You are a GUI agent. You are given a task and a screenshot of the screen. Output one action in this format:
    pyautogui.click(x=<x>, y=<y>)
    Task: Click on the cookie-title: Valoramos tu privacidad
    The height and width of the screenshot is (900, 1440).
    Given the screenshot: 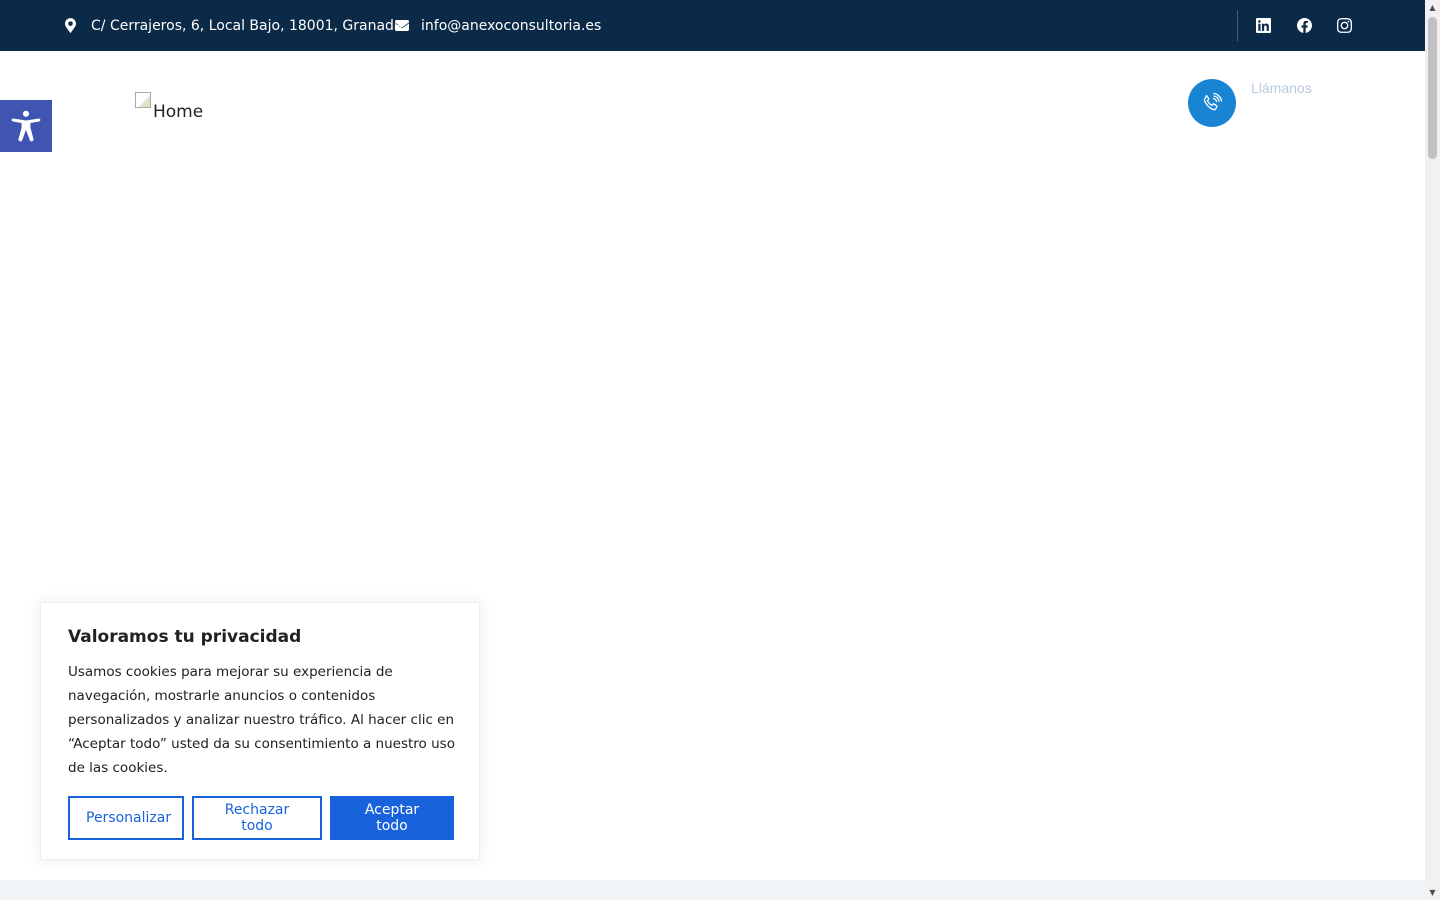 What is the action you would take?
    pyautogui.click(x=185, y=637)
    